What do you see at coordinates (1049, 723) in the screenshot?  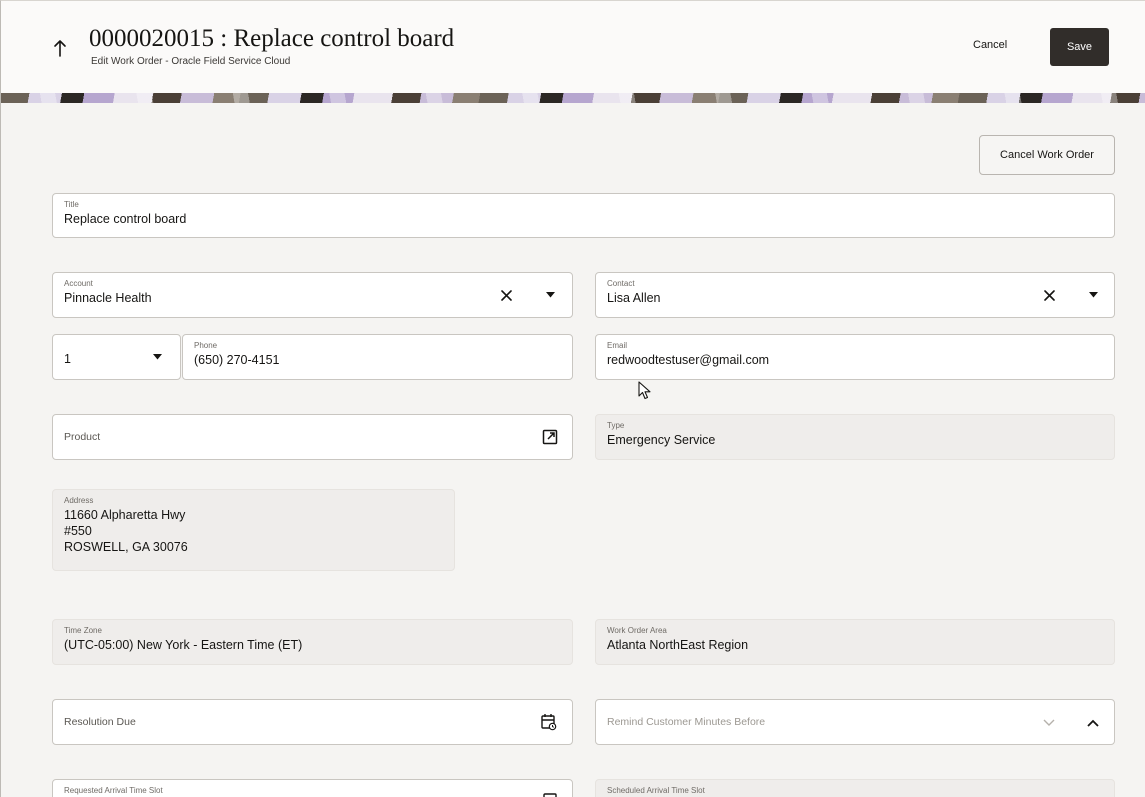 I see `chevron-down-icon` at bounding box center [1049, 723].